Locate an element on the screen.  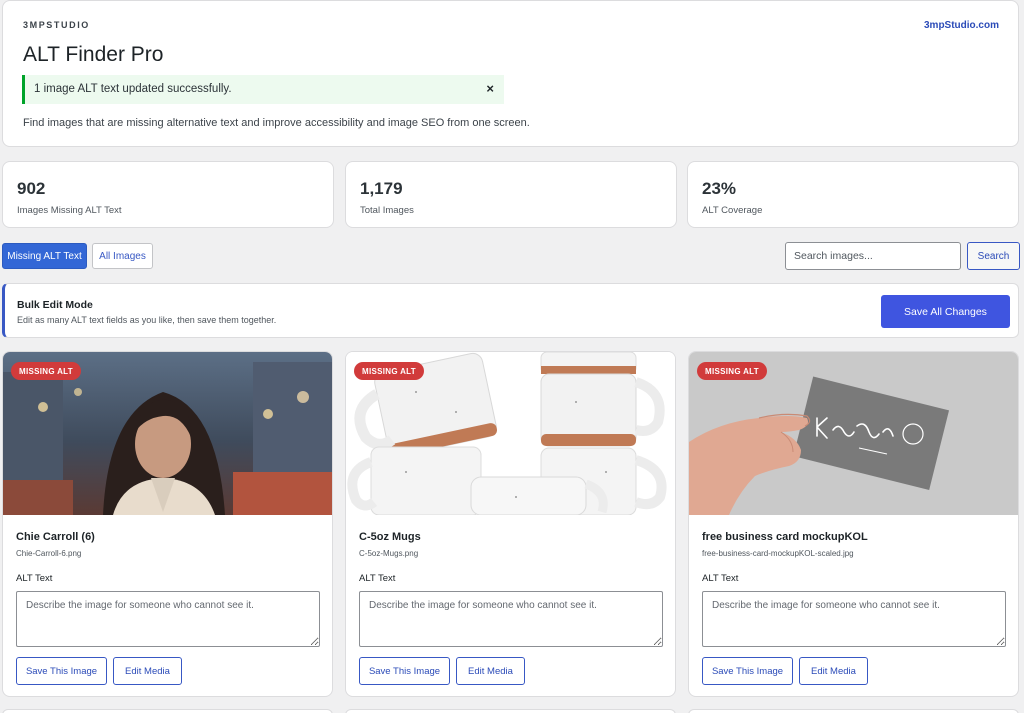
image-title: C-5oz Mugs is located at coordinates (390, 537).